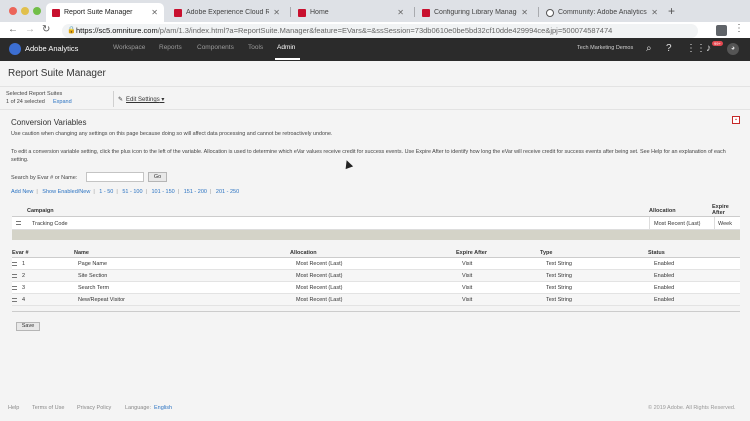  I want to click on range-link-1-50: 1 - 50, so click(106, 192).